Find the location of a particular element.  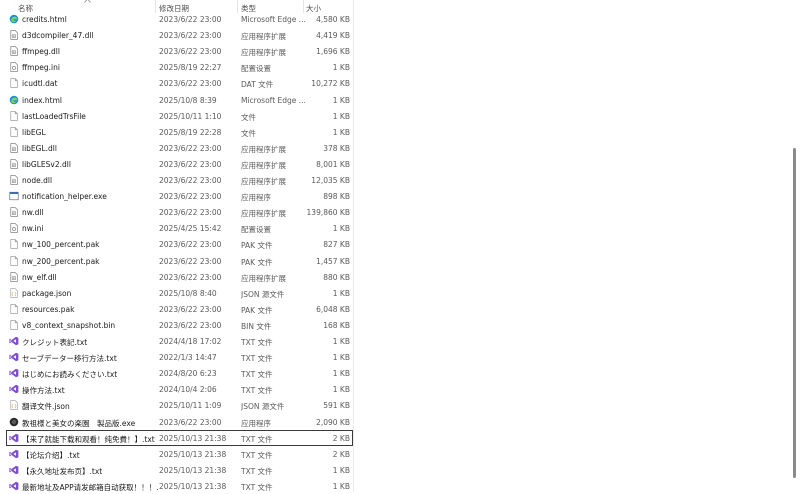

file-row: ffmpeg.dll 2023/6/22 23:00 应用程序扩展 1,696 KB is located at coordinates (179, 51).